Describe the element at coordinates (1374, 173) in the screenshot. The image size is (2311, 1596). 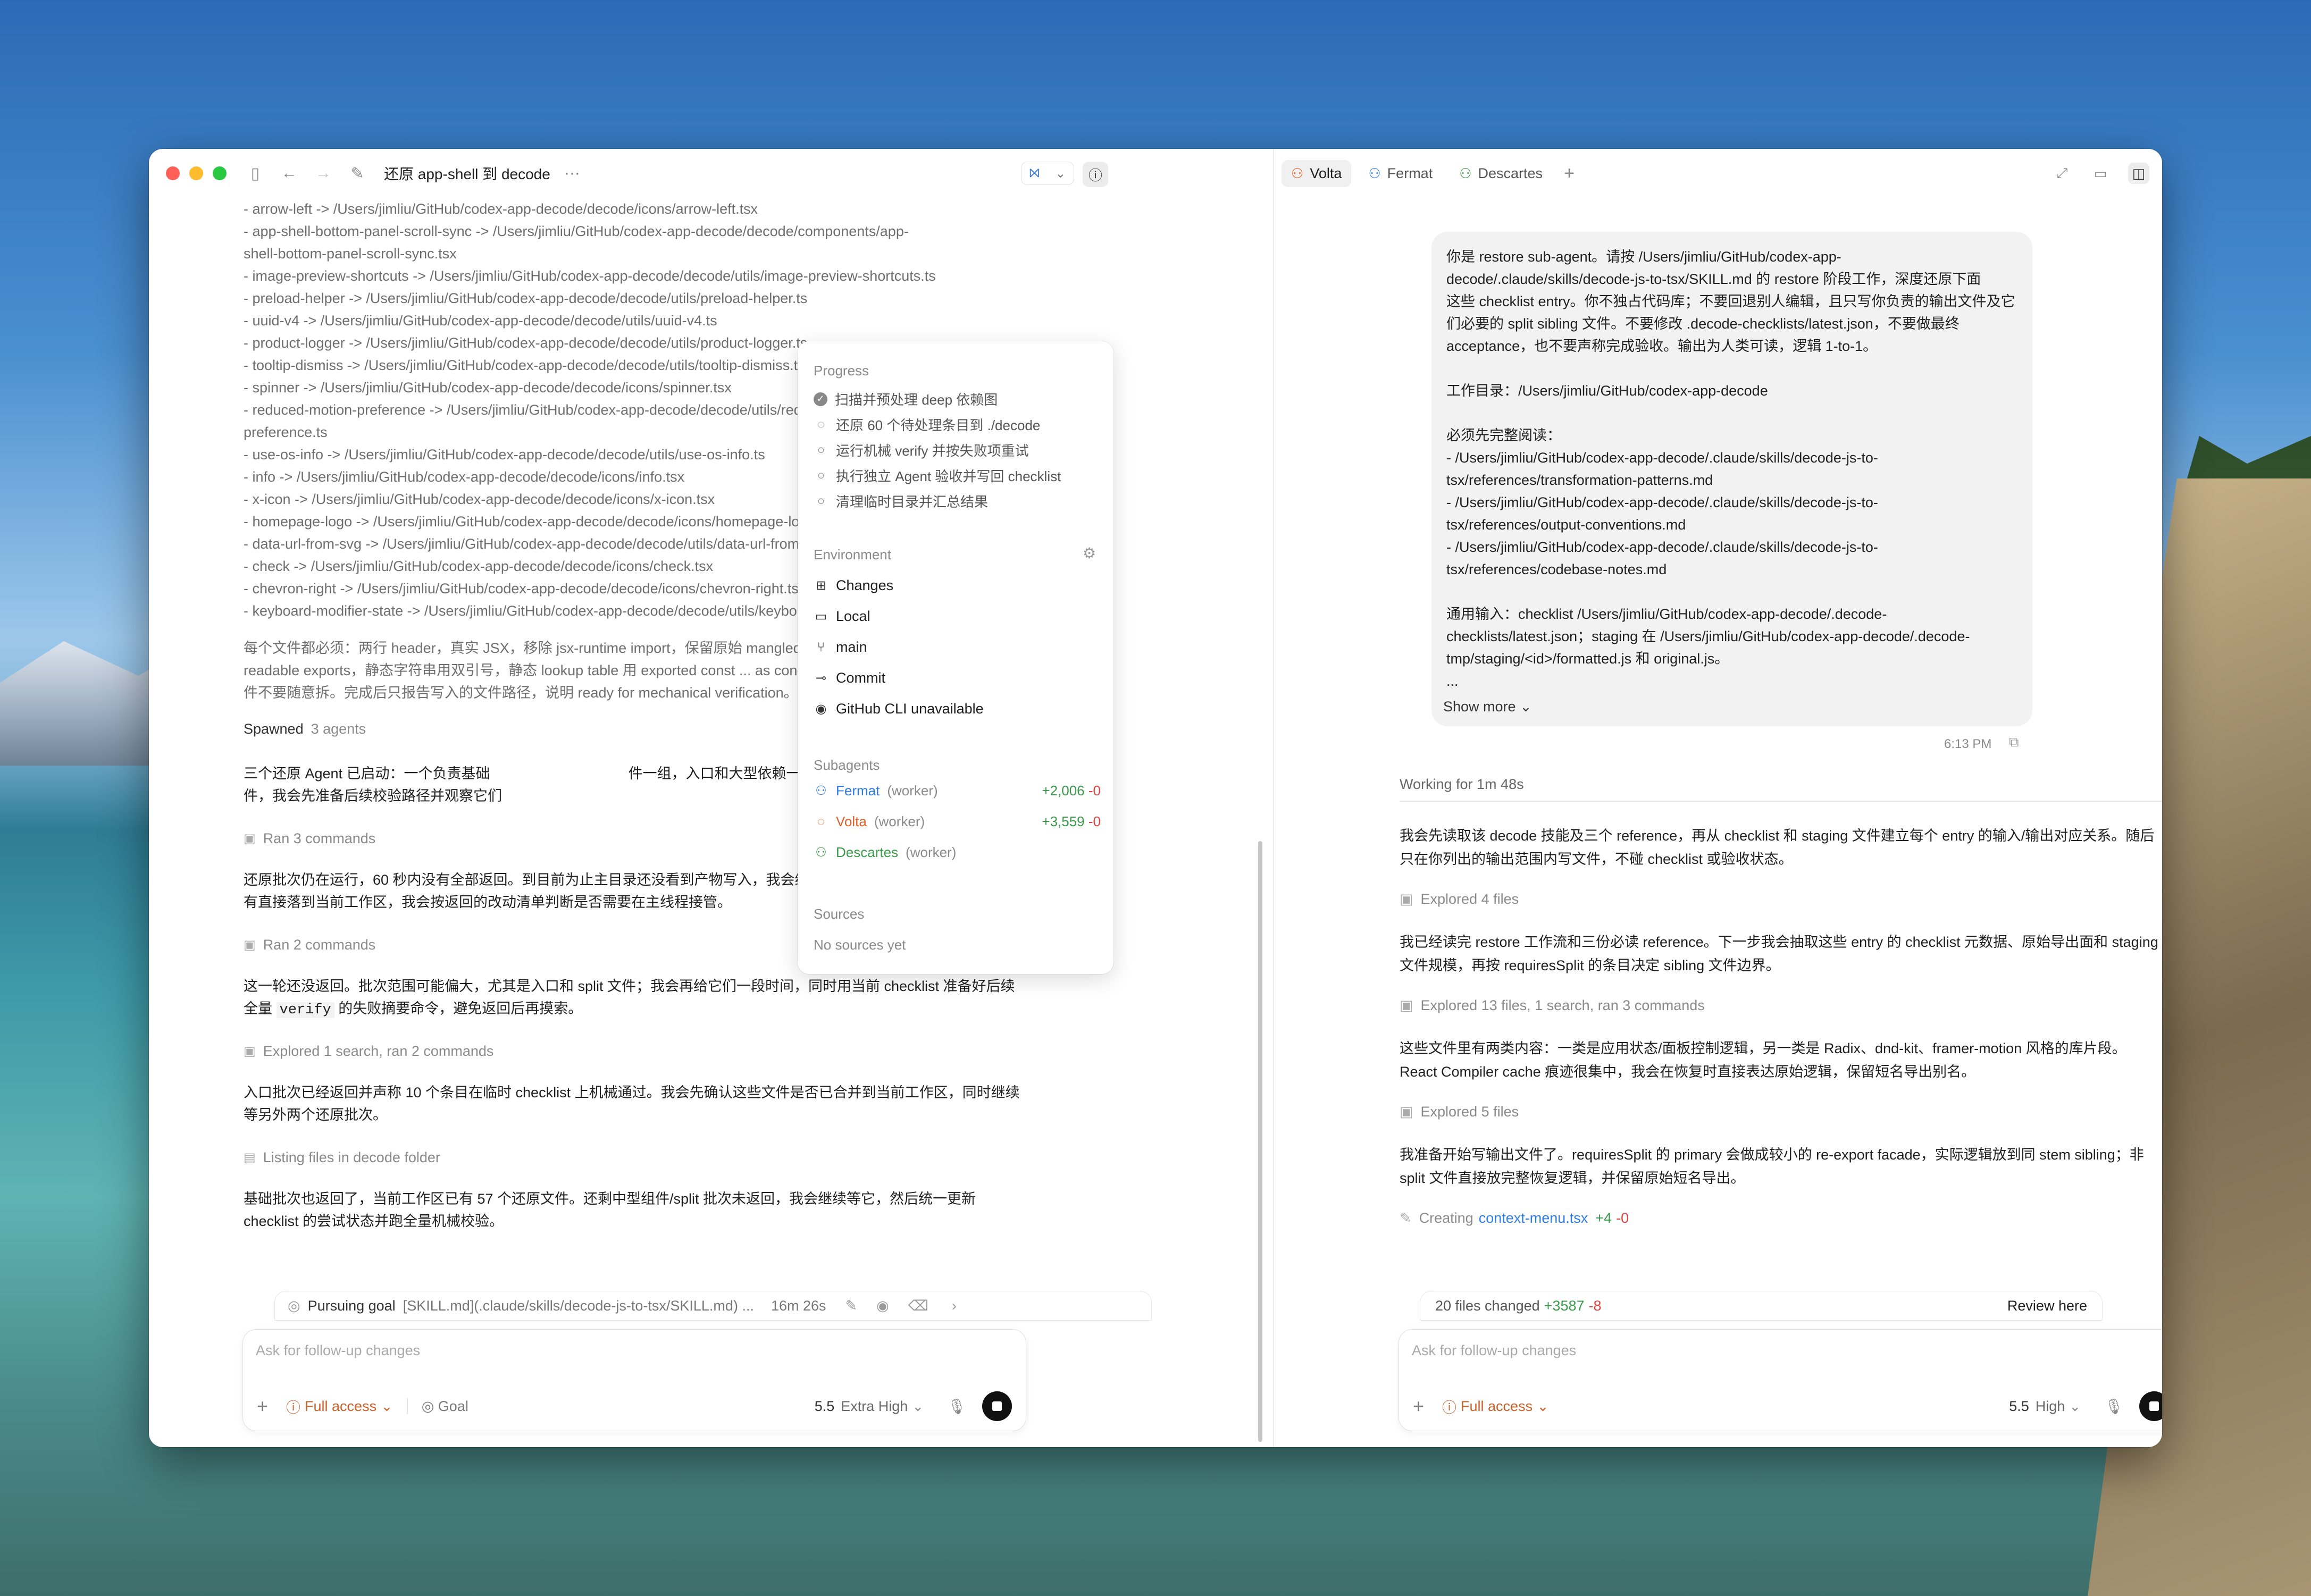
I see `agent-icon: ⚇` at that location.